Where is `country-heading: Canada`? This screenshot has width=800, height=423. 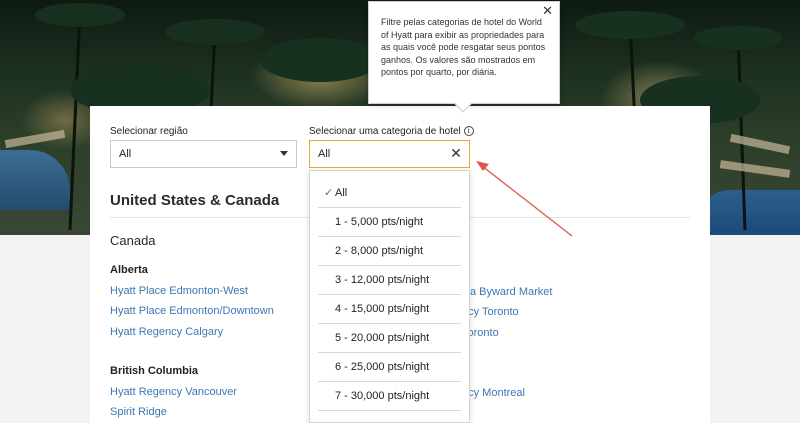 country-heading: Canada is located at coordinates (133, 240).